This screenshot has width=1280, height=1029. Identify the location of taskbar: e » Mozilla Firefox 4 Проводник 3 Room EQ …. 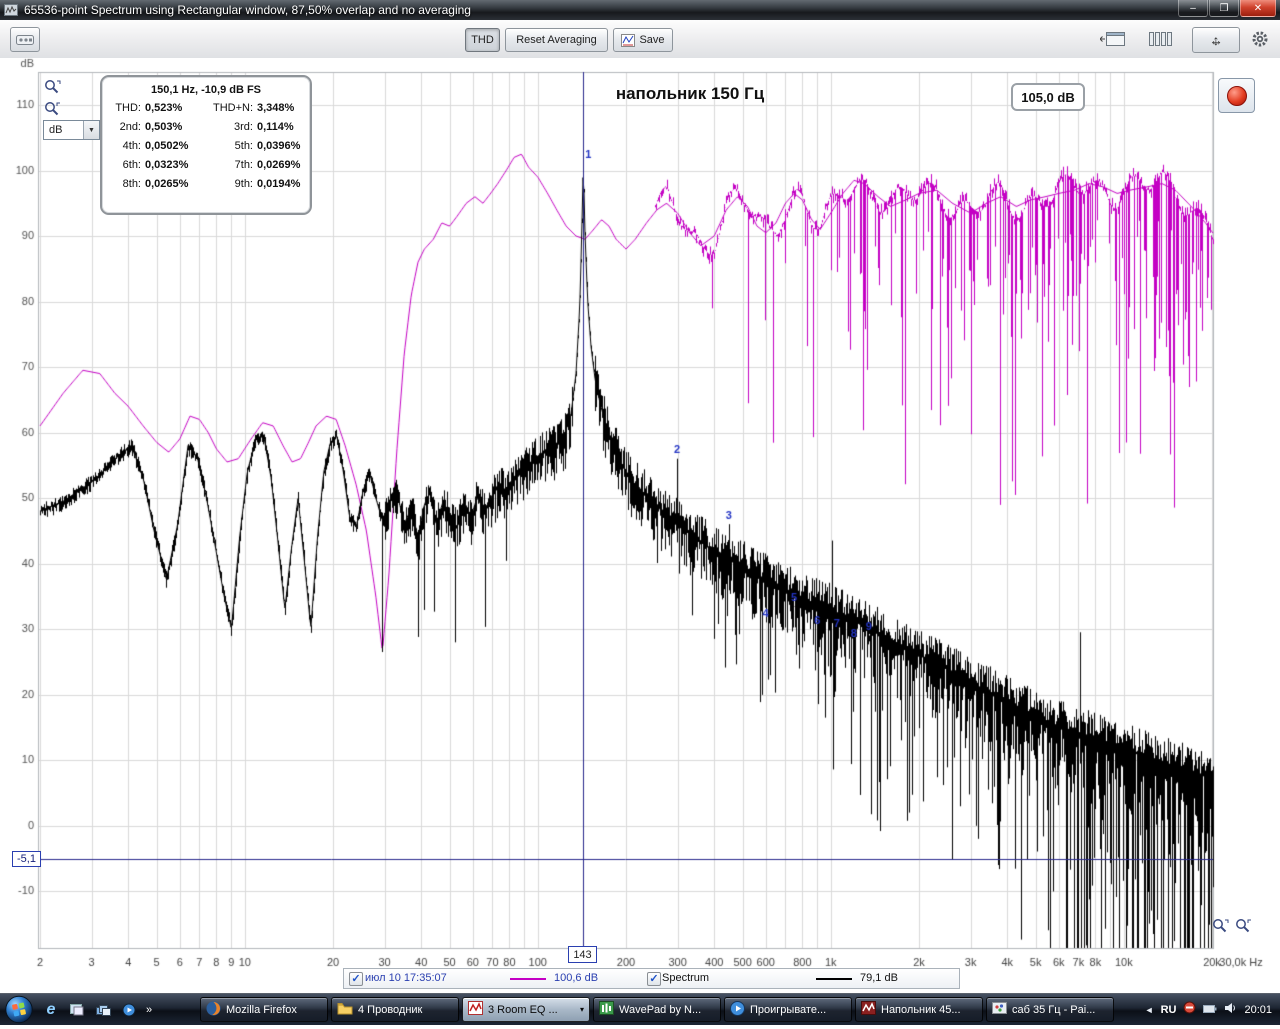
(640, 1009).